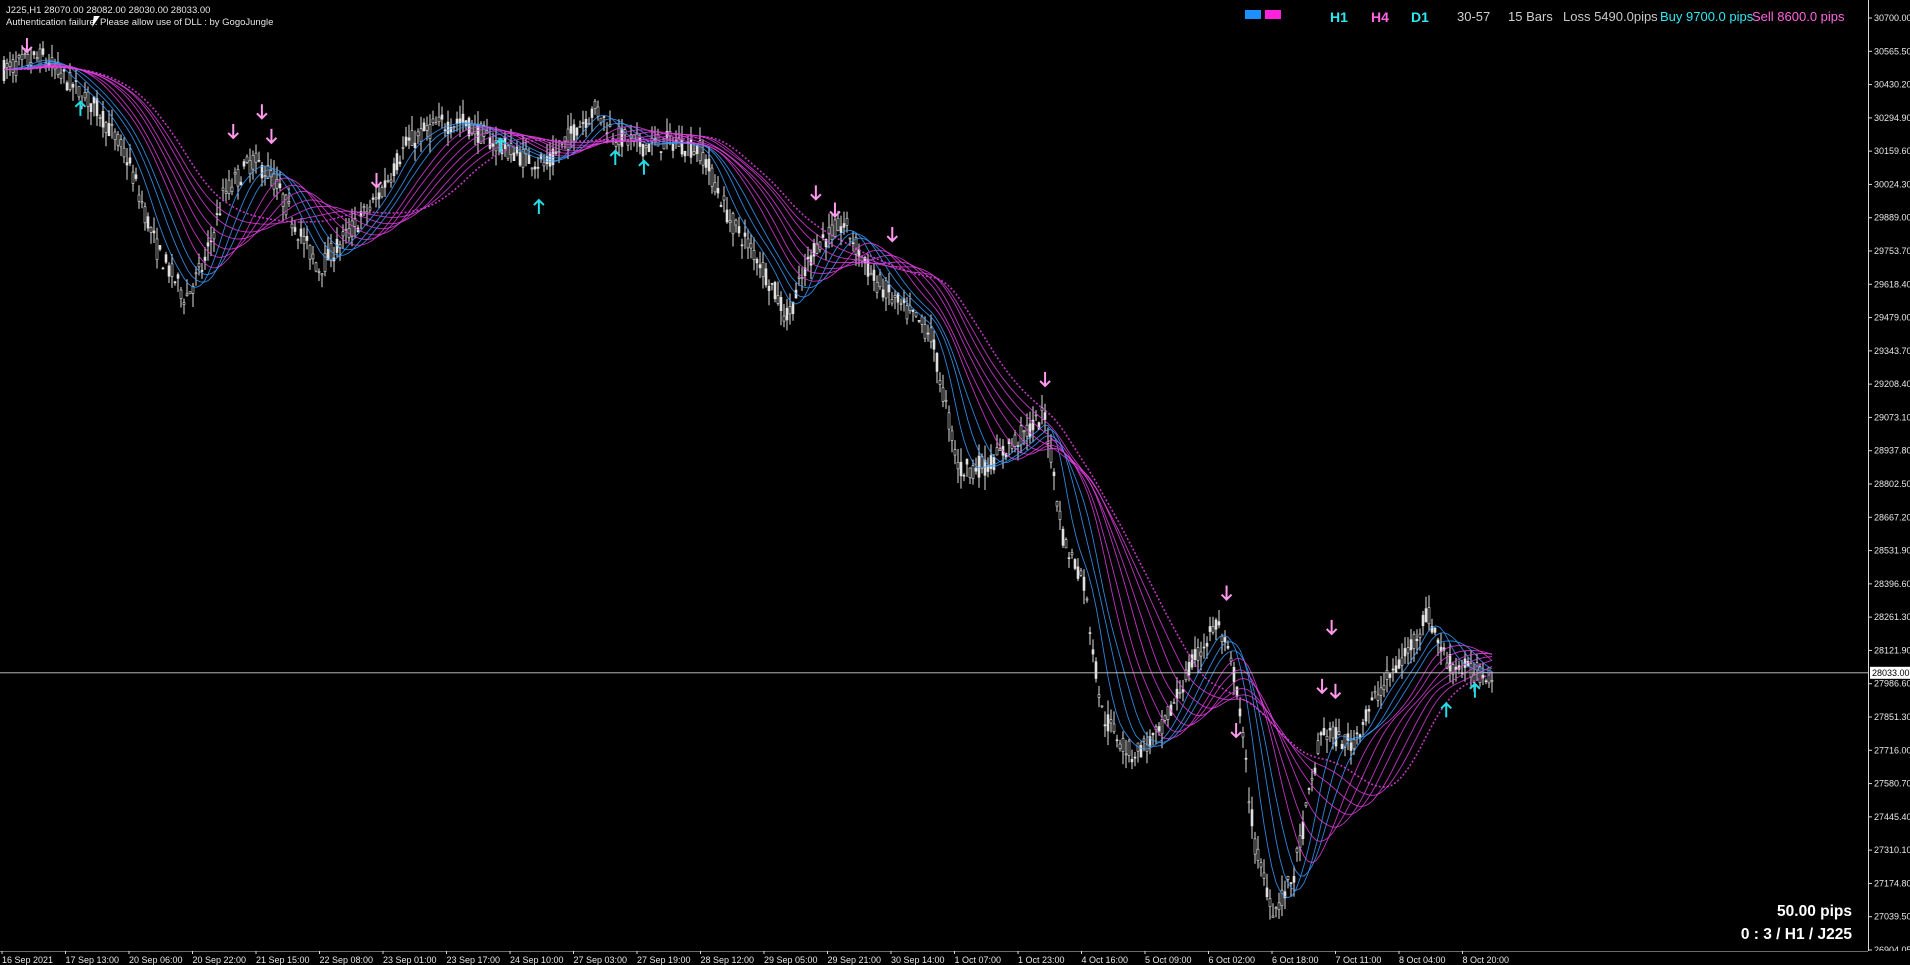 The width and height of the screenshot is (1910, 965). Describe the element at coordinates (1420, 17) in the screenshot. I see `timeframe-d1: D1` at that location.